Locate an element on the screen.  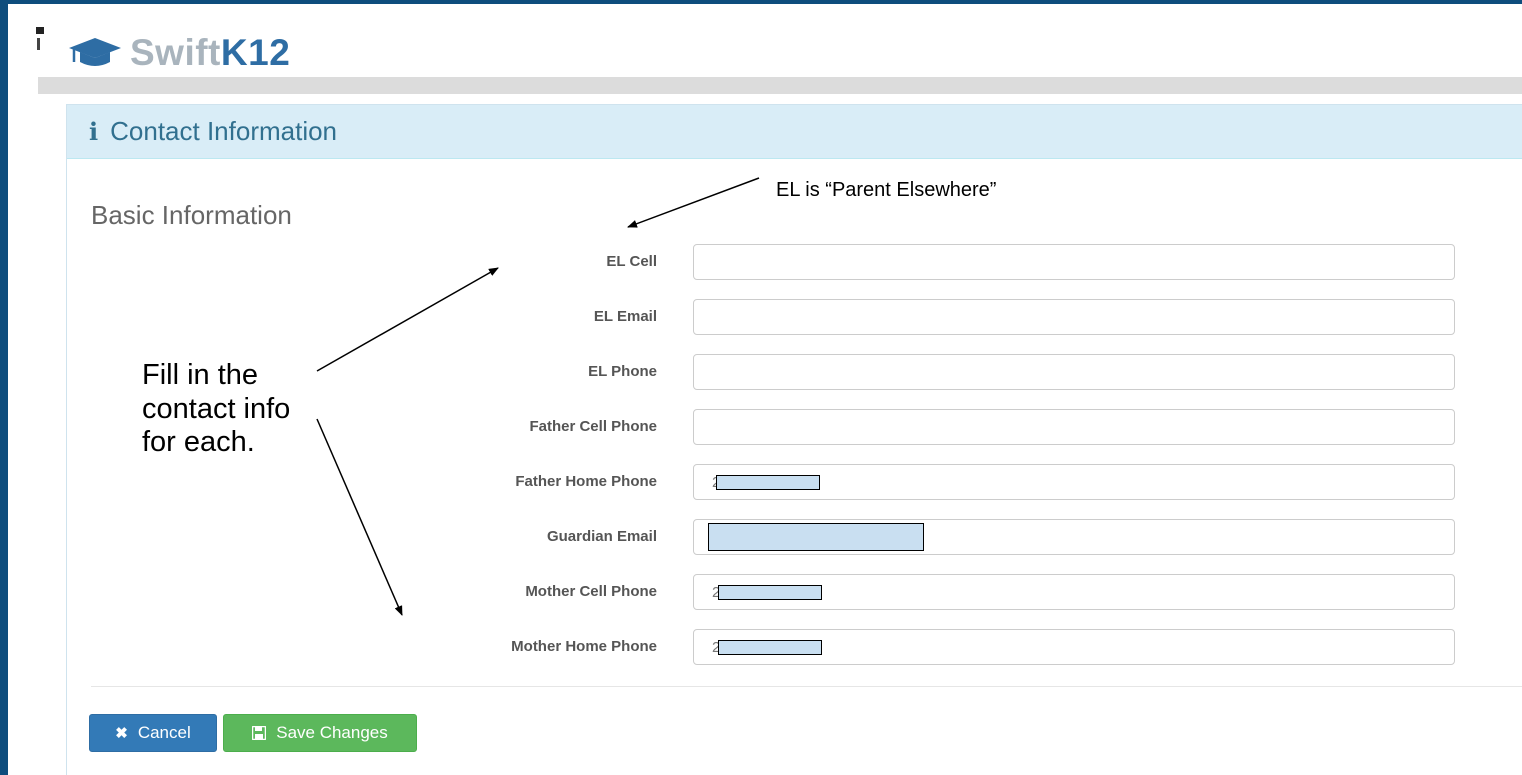
panel-heading: i Contact Information is located at coordinates (794, 132).